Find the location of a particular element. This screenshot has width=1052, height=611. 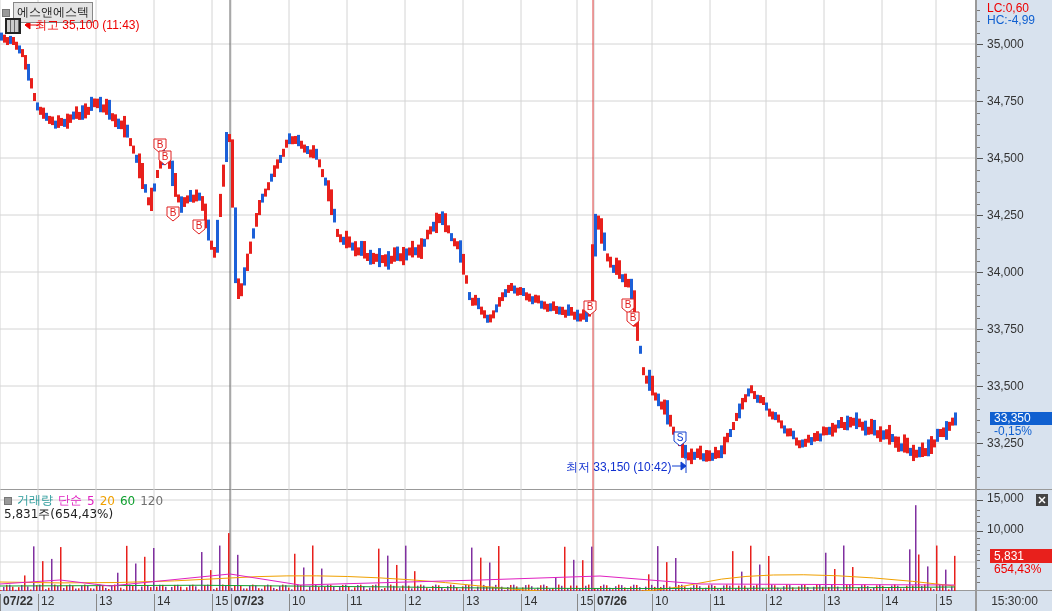

volume-title: 거래량 is located at coordinates (35, 500).